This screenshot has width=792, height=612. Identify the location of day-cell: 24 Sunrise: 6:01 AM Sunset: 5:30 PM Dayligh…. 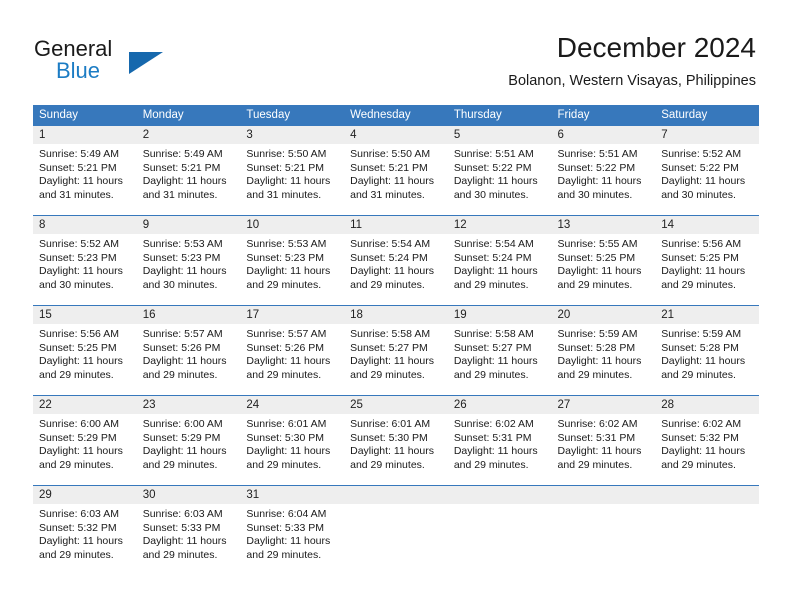
(292, 440).